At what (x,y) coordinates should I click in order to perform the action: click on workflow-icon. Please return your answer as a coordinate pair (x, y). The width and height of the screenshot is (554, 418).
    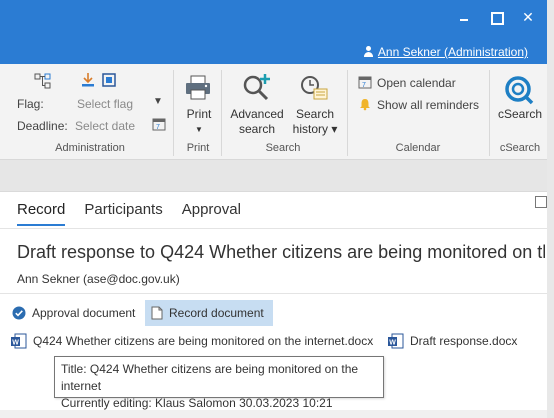
    Looking at the image, I should click on (42, 81).